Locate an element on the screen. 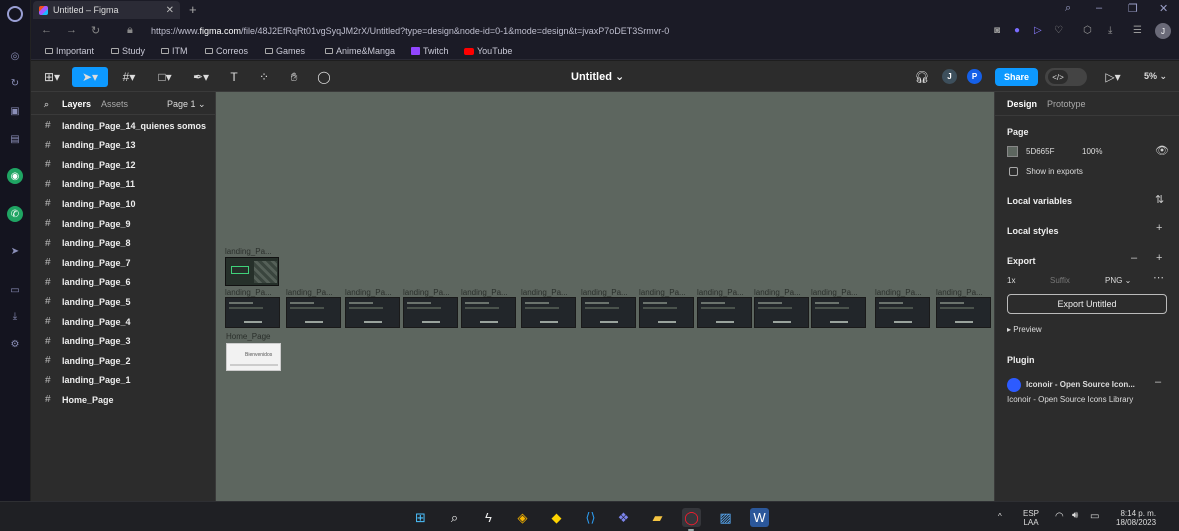 This screenshot has height=531, width=1179. share-button: Share is located at coordinates (1016, 77).